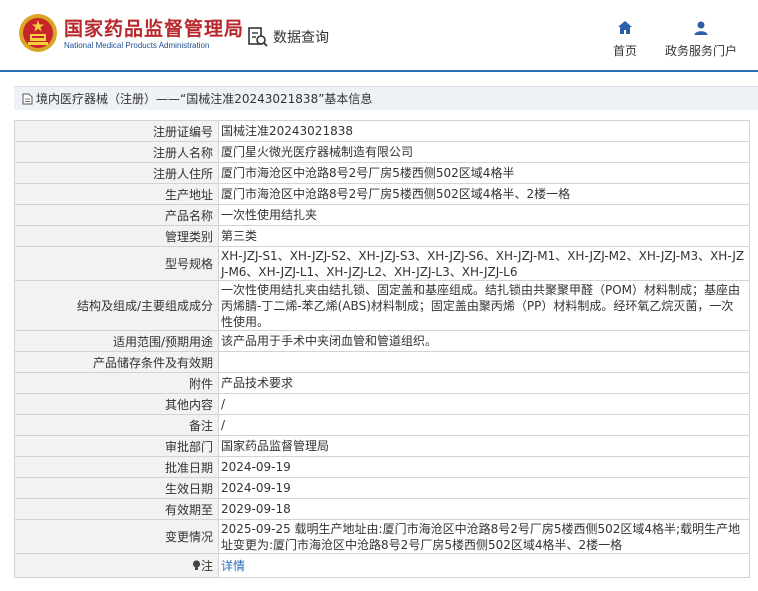 The width and height of the screenshot is (758, 591). Describe the element at coordinates (233, 566) in the screenshot. I see `details-link: 详情` at that location.